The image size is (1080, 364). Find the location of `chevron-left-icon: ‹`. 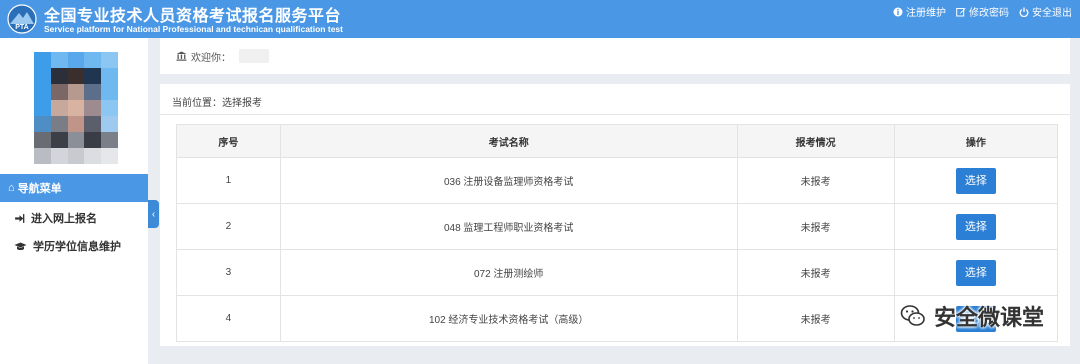

chevron-left-icon: ‹ is located at coordinates (153, 214).